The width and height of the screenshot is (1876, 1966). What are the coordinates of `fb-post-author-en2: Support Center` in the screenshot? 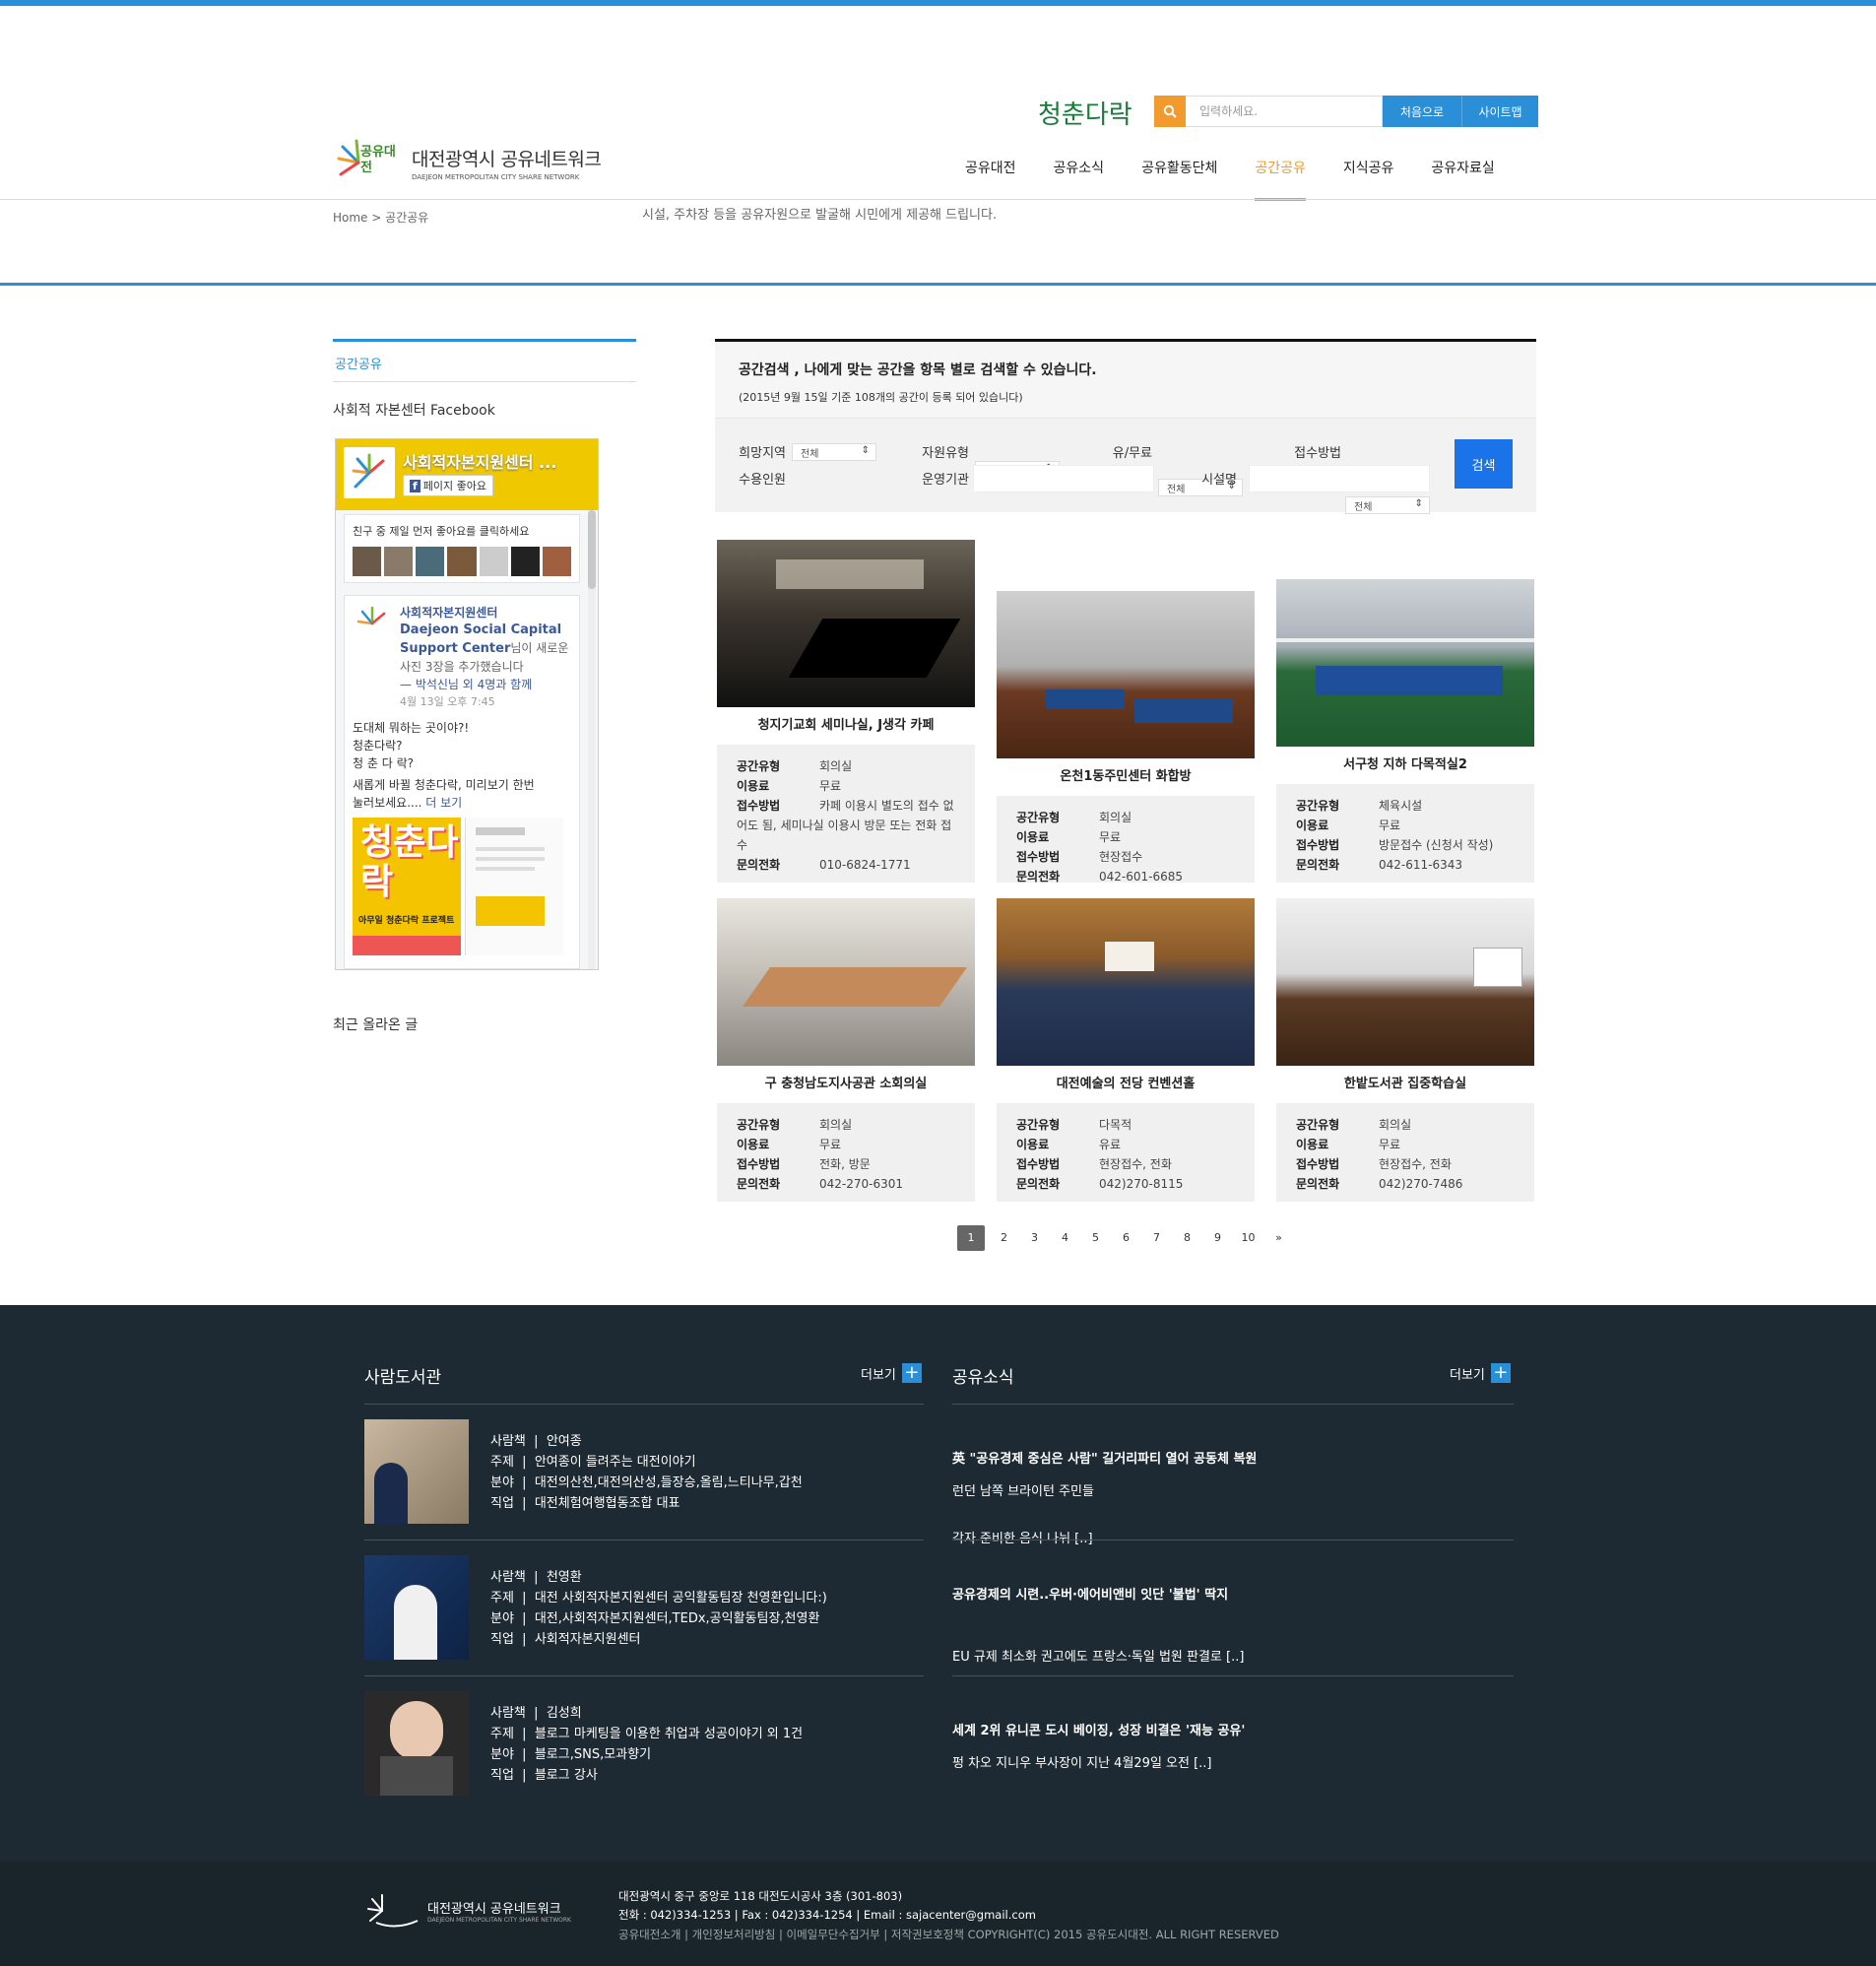 It's located at (455, 649).